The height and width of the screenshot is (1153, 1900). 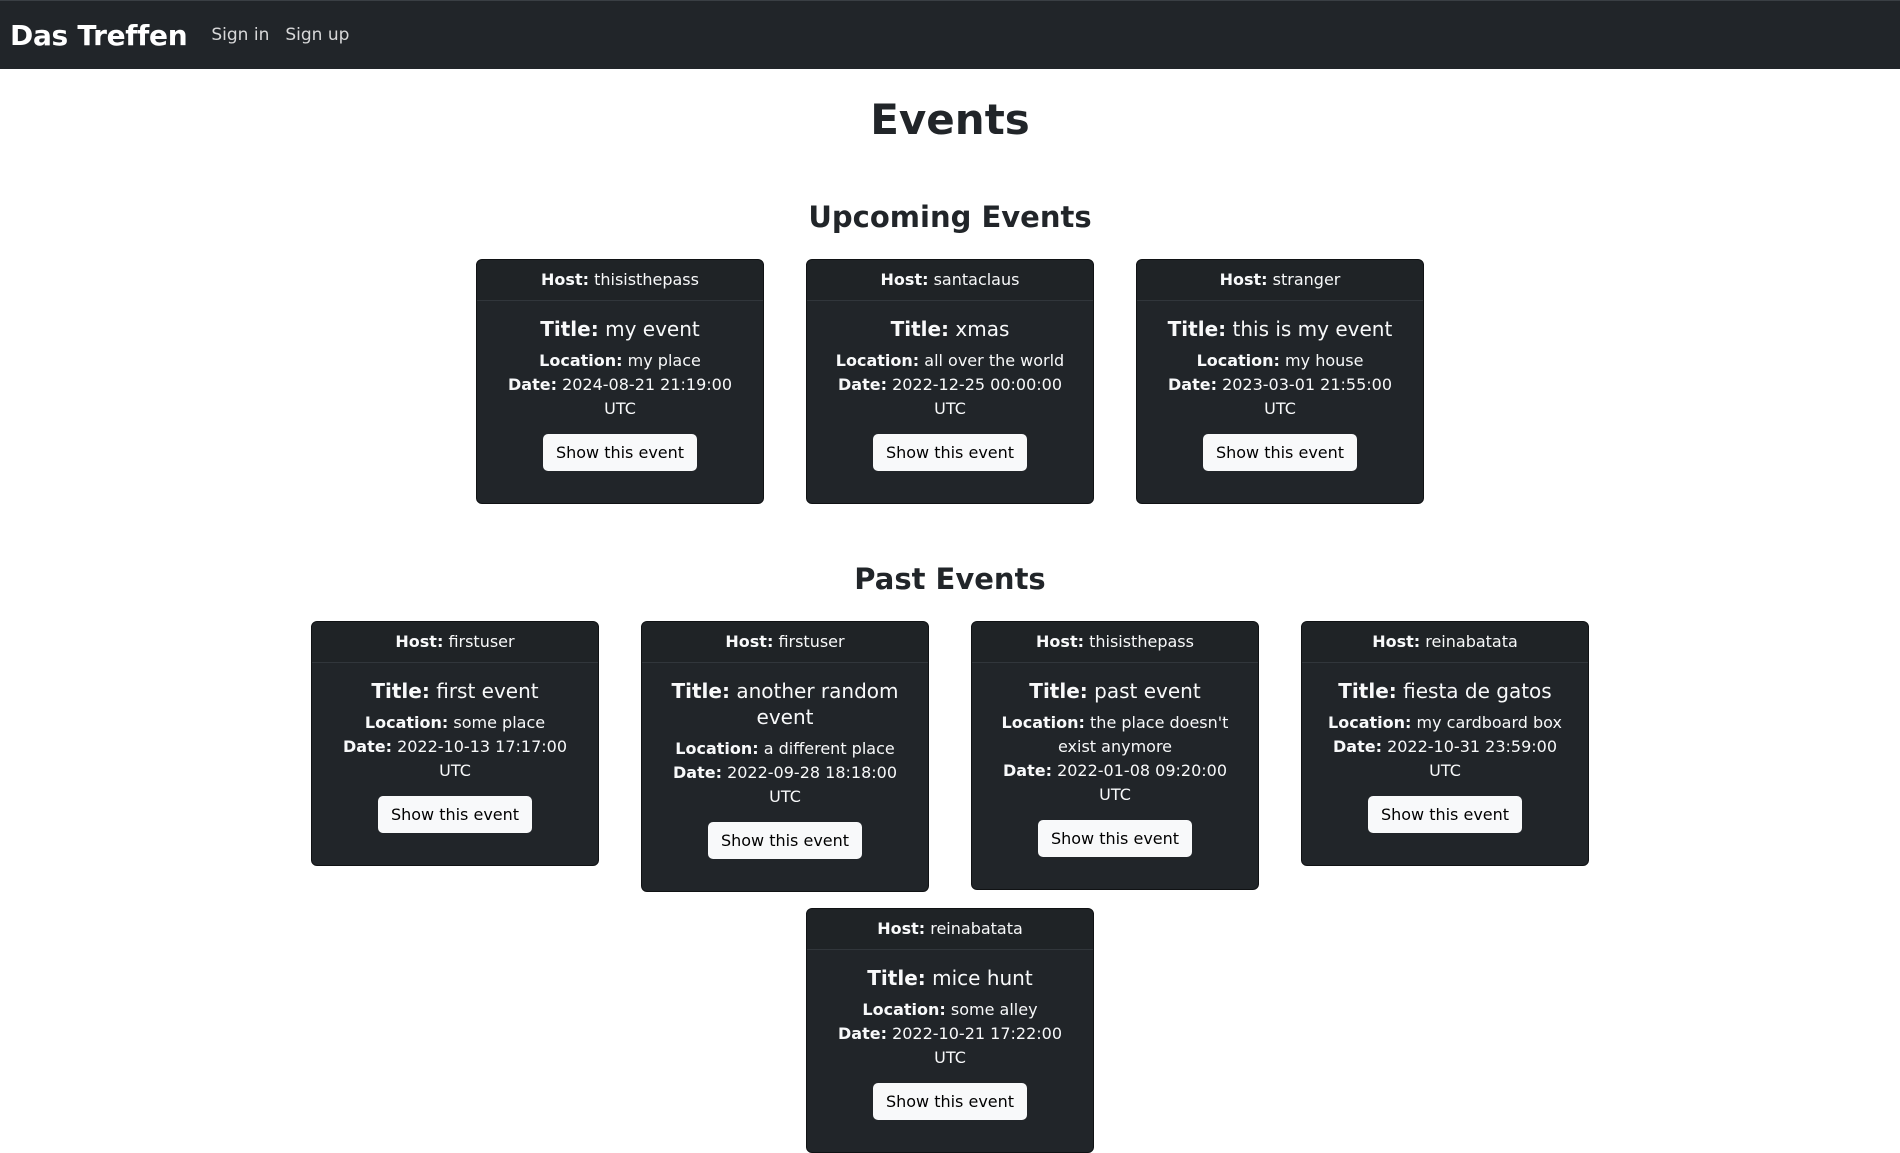 What do you see at coordinates (240, 35) in the screenshot?
I see `sign-in-link: Sign in` at bounding box center [240, 35].